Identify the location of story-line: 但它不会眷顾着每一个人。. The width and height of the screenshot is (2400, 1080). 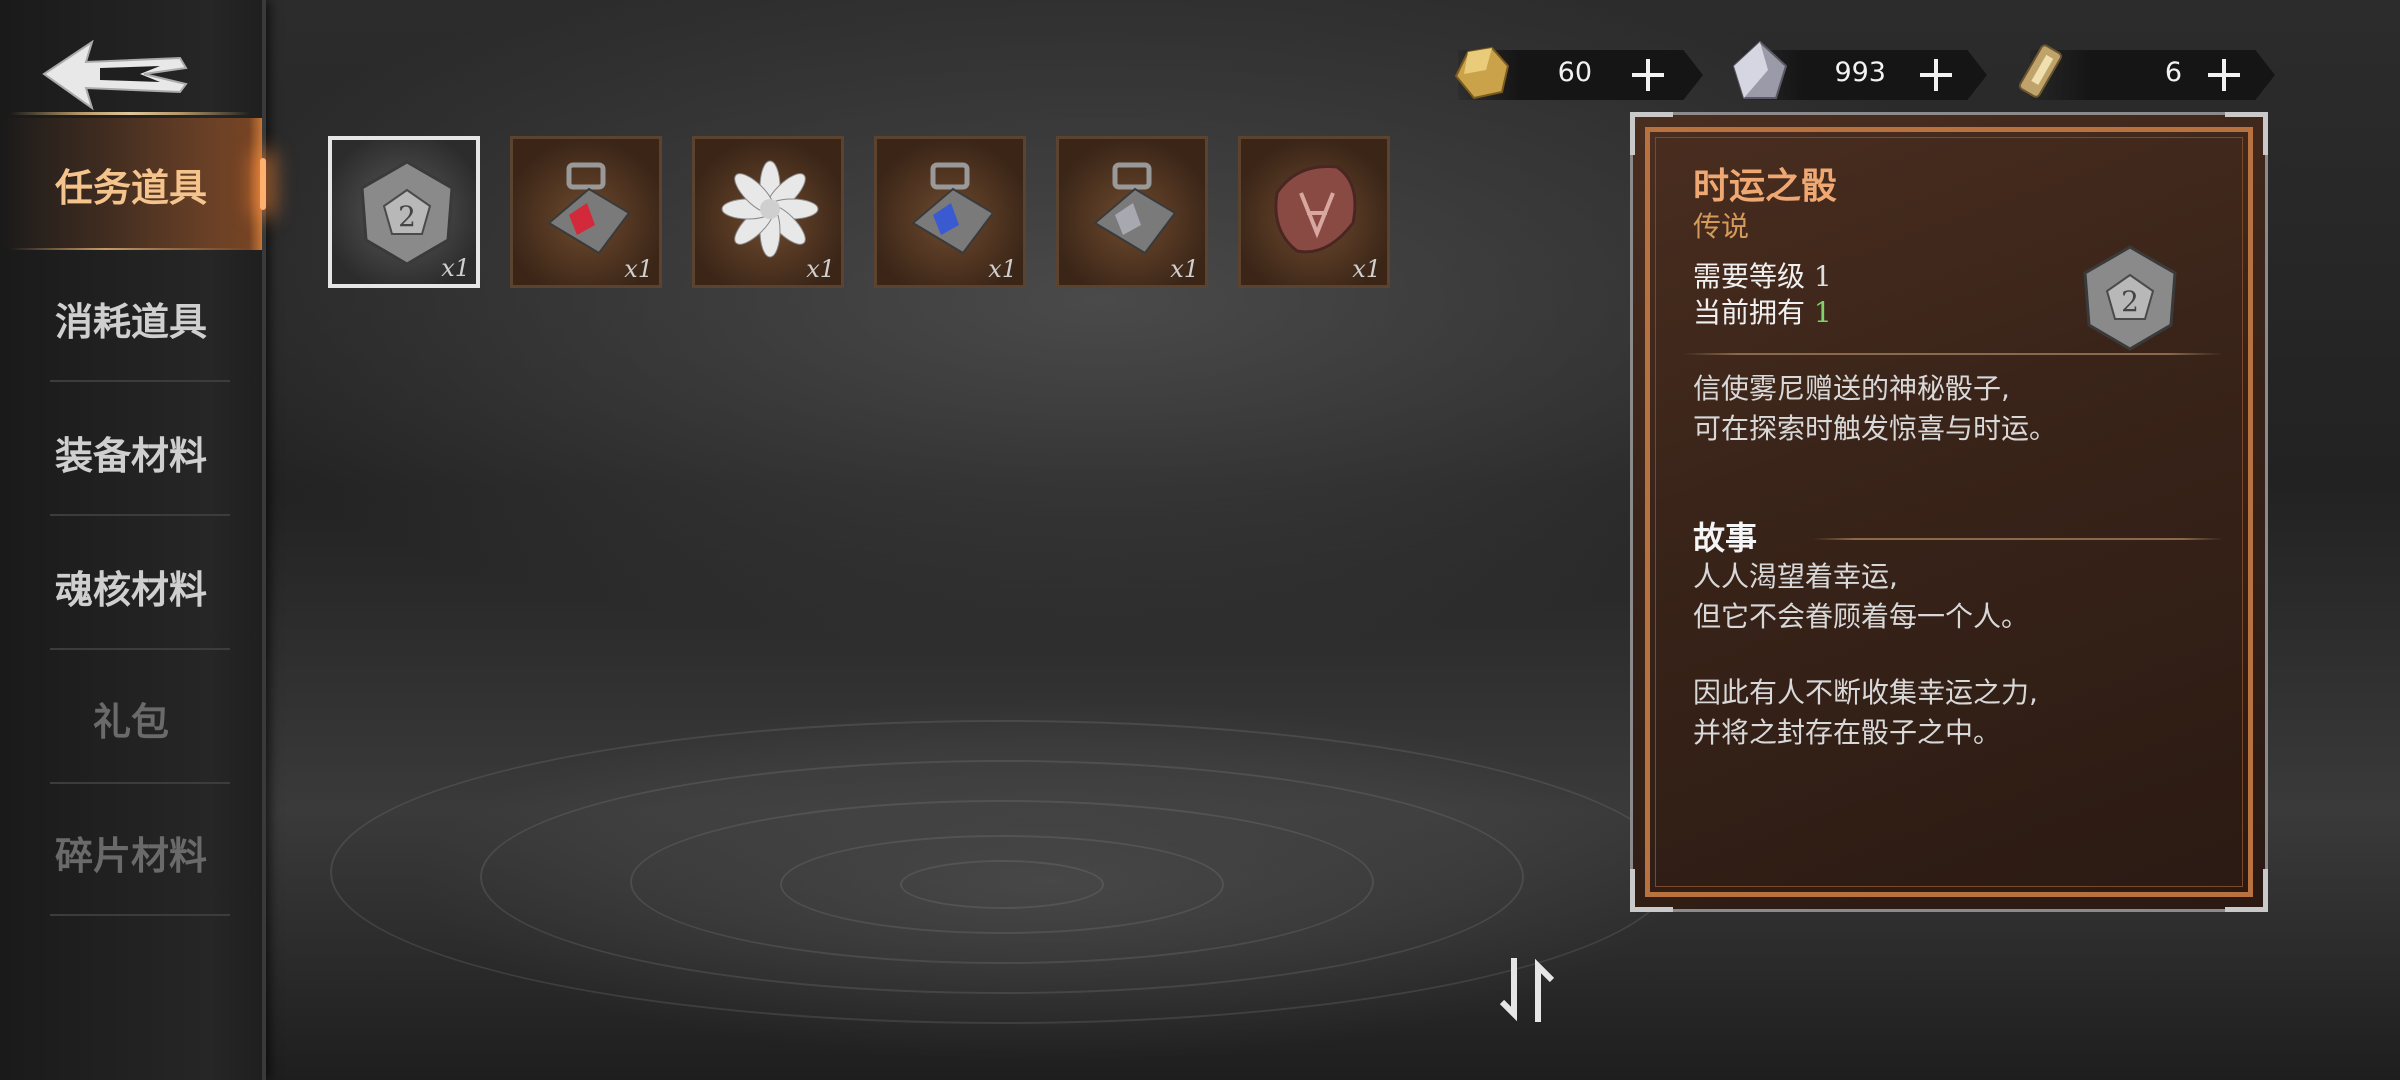
(1861, 616).